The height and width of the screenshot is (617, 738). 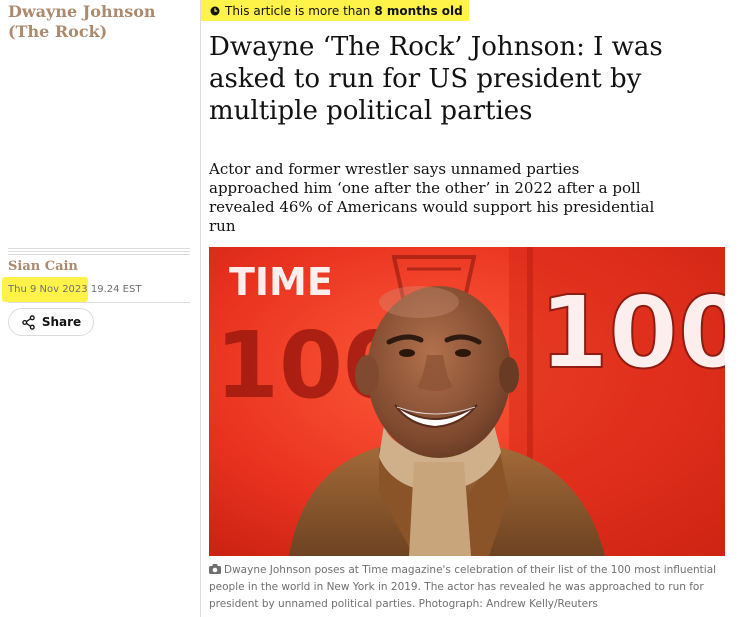 I want to click on camera-icon, so click(x=215, y=569).